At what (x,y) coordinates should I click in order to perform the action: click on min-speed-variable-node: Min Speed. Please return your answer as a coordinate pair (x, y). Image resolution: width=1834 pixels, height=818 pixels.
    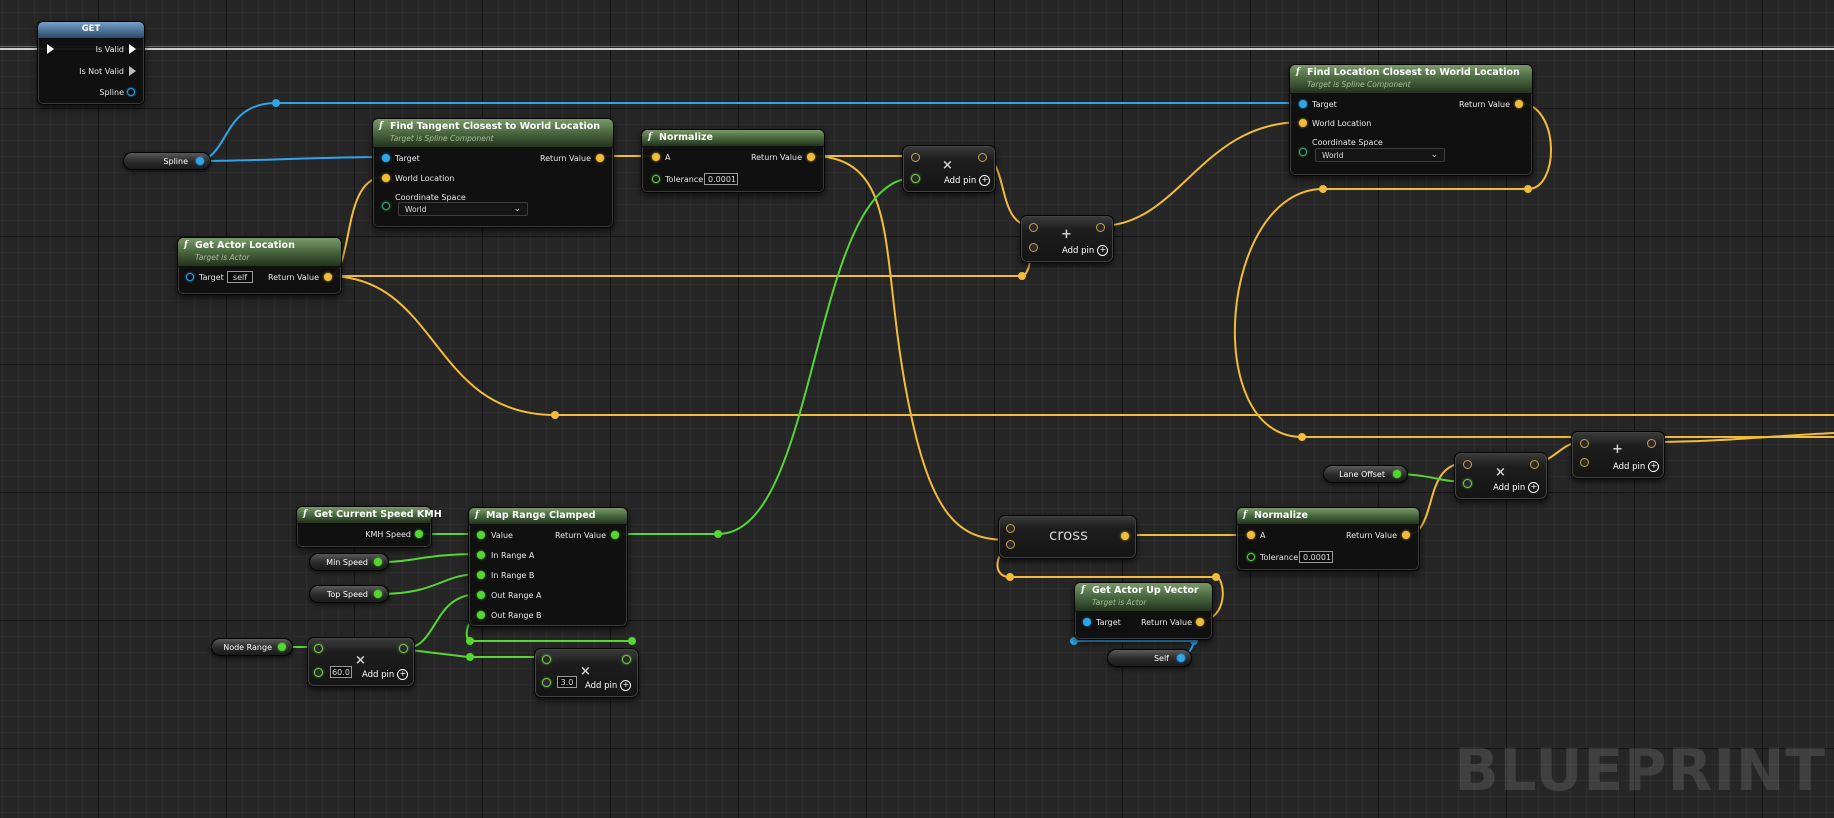
    Looking at the image, I should click on (349, 562).